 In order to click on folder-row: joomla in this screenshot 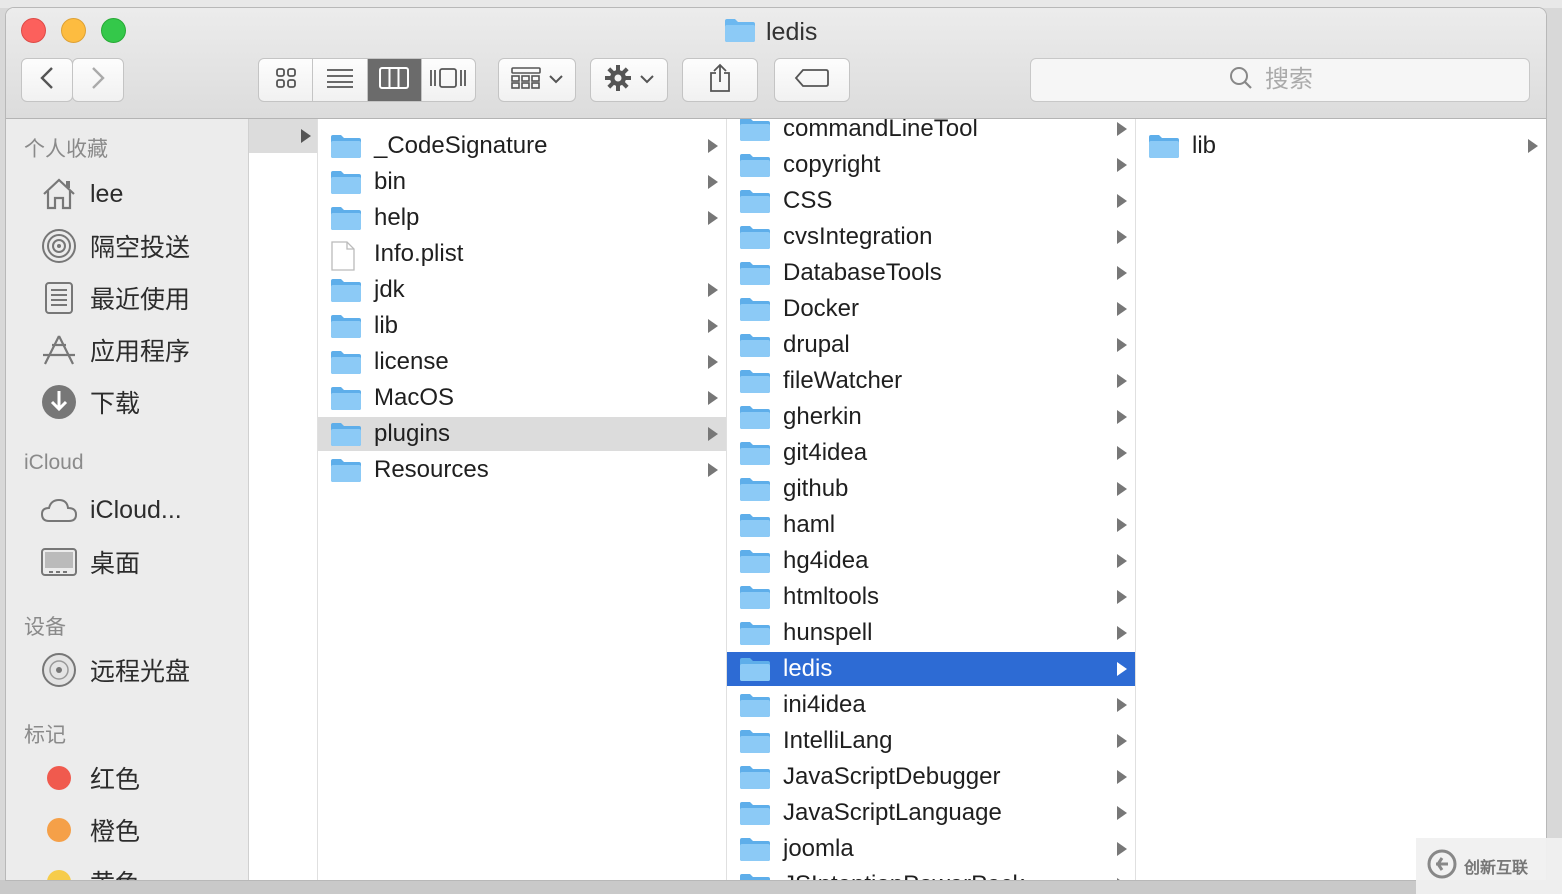, I will do `click(931, 849)`.